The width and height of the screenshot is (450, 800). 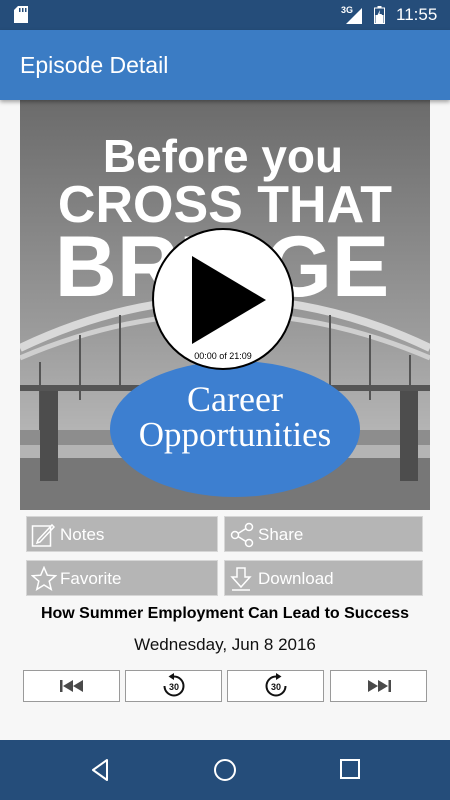 I want to click on artwork-badge-line-2: Opportunities, so click(x=235, y=434).